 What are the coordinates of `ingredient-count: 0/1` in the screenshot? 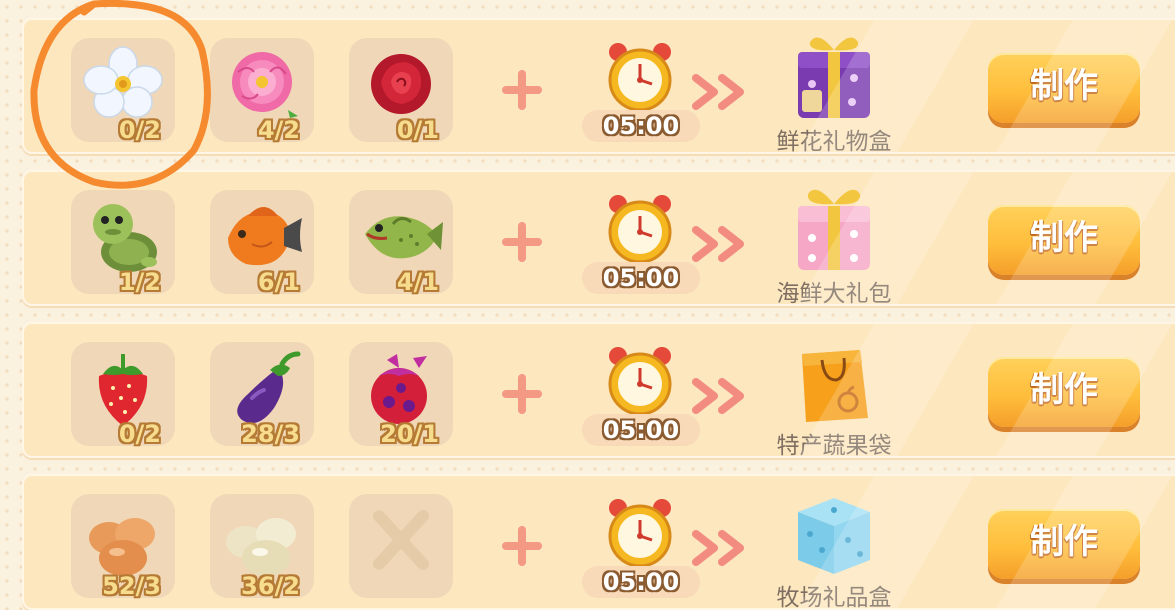 It's located at (417, 130).